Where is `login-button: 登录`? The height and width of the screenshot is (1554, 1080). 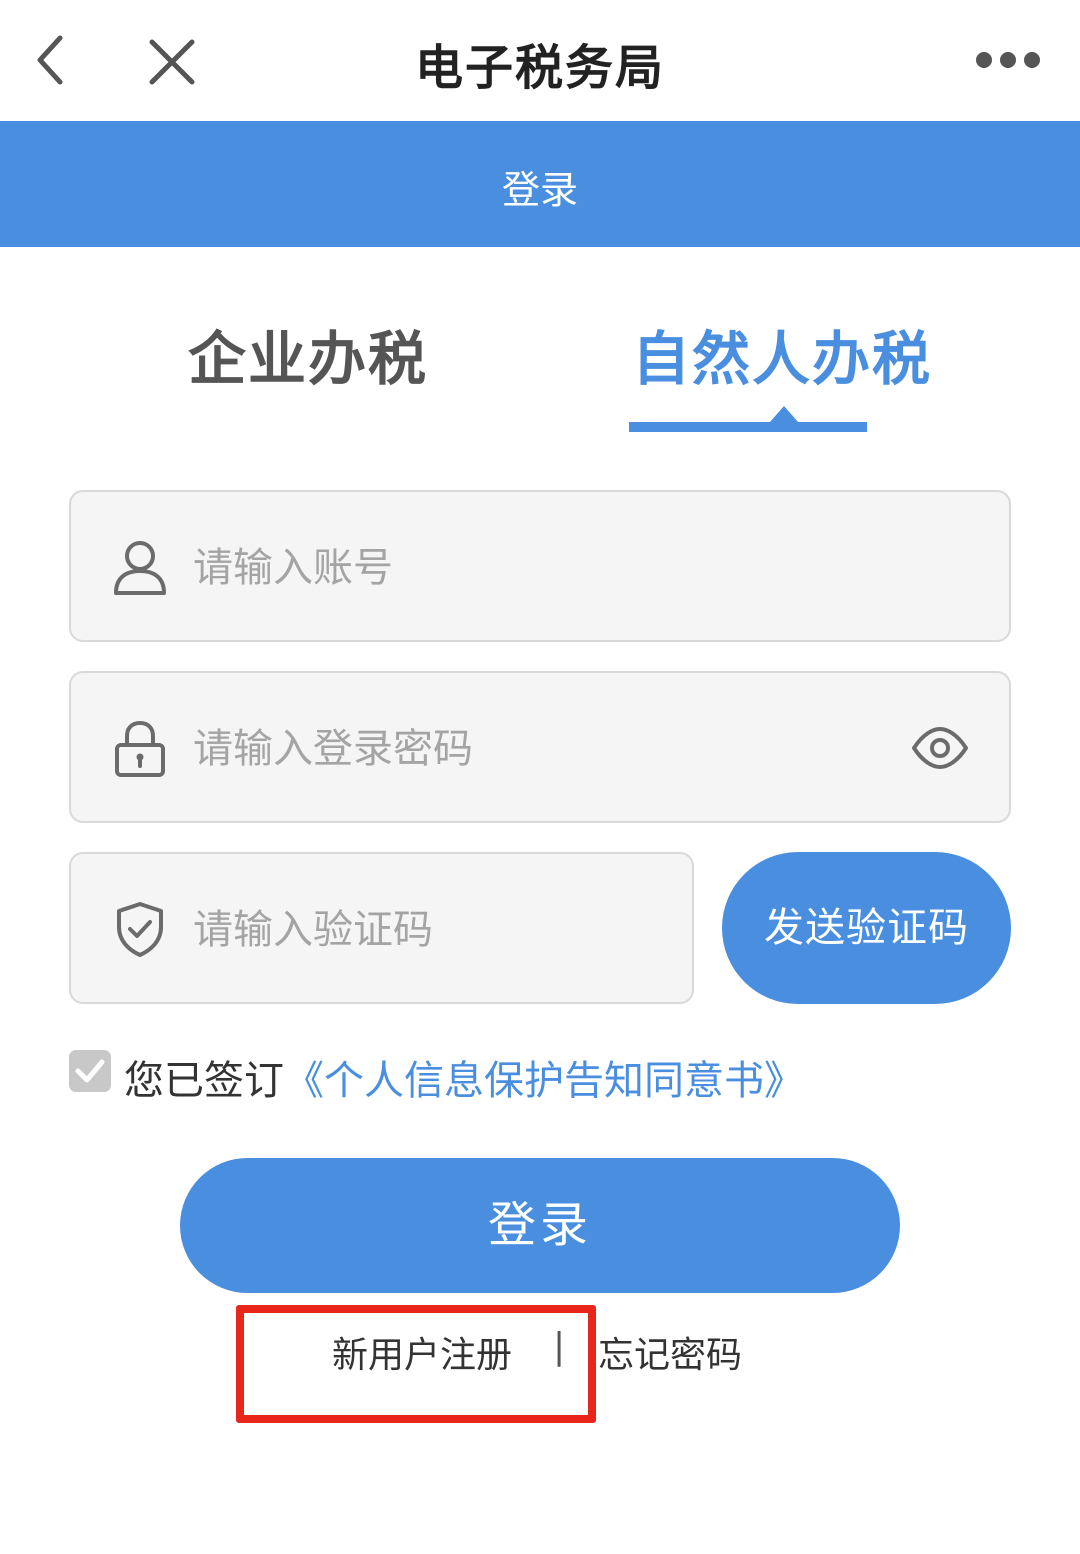
login-button: 登录 is located at coordinates (540, 1225).